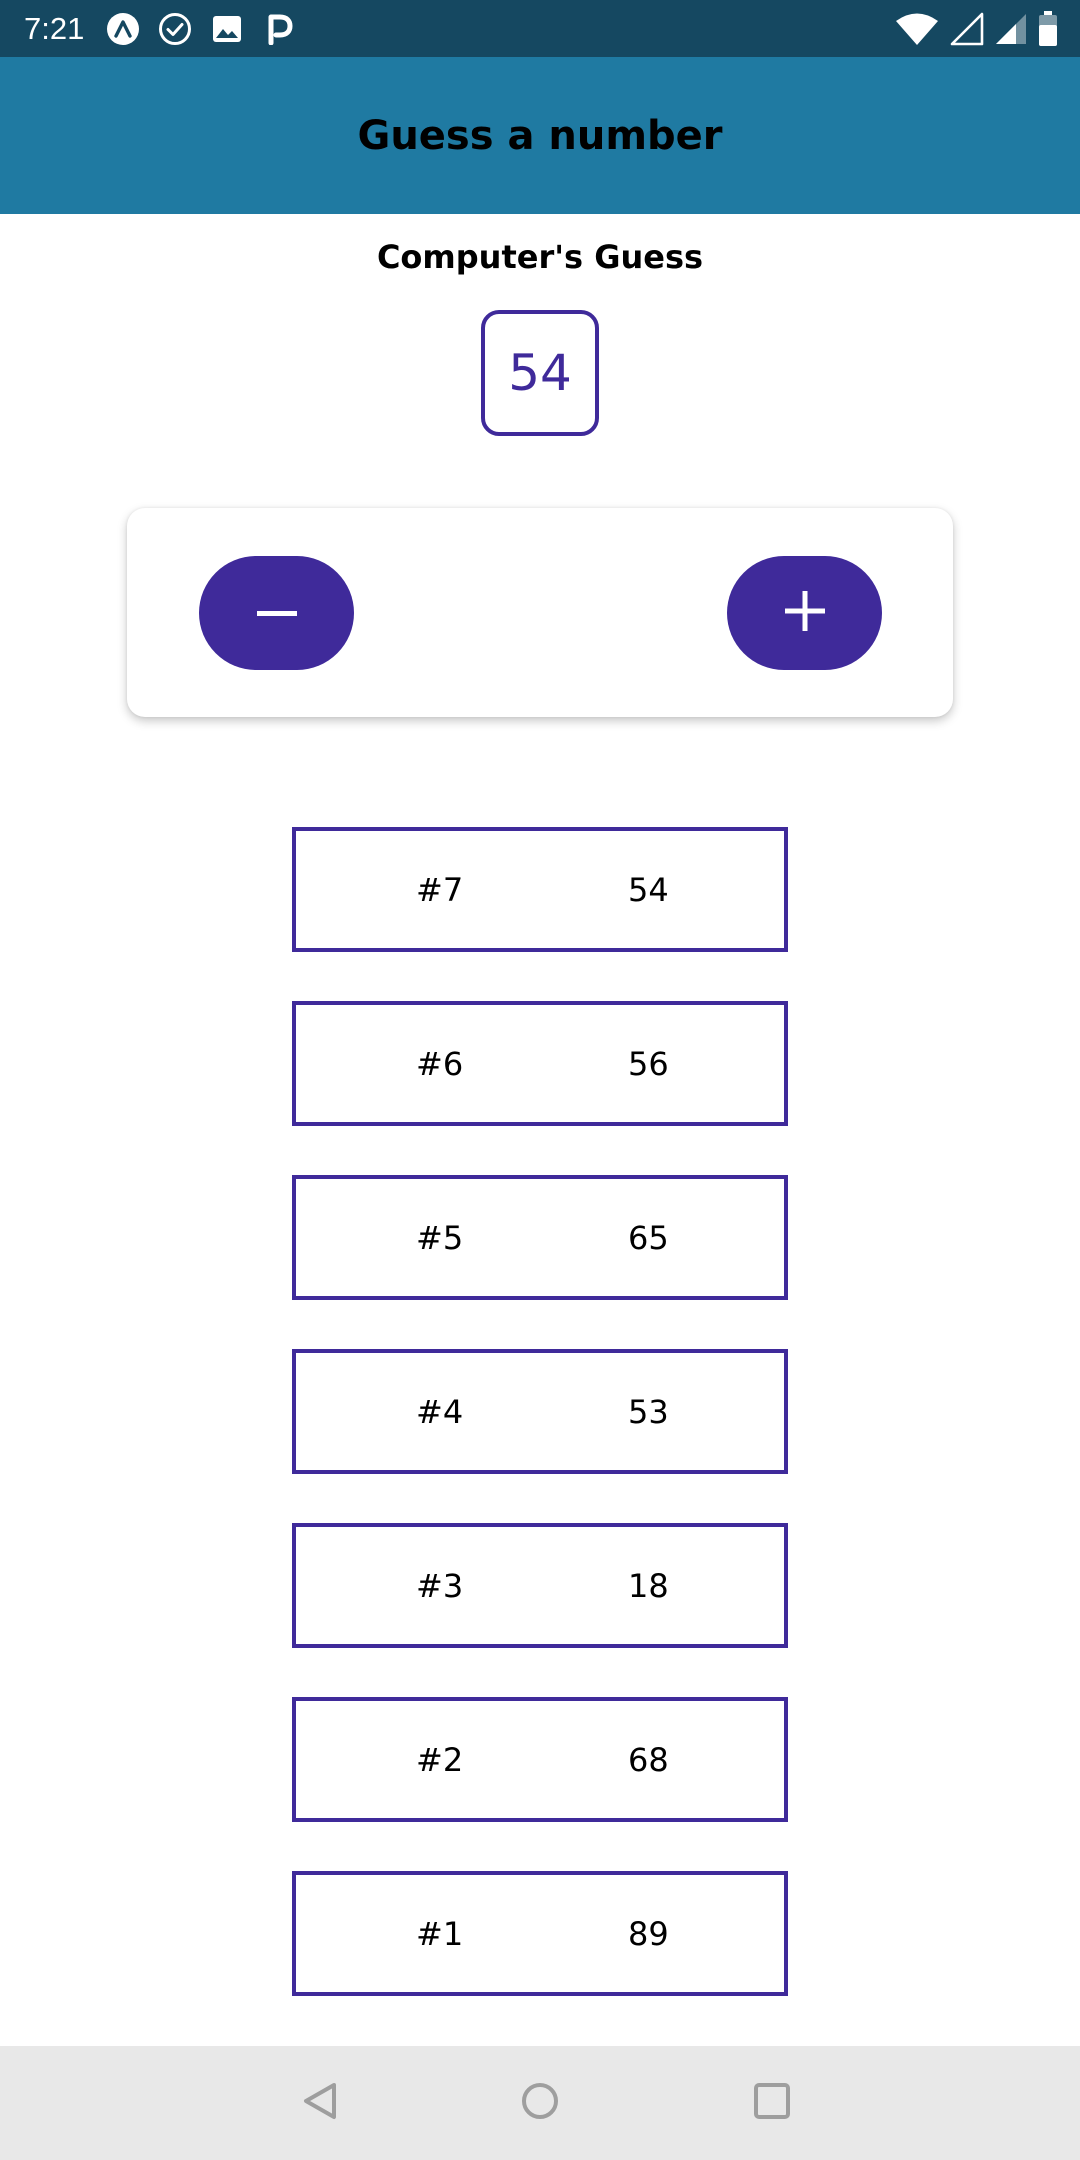 The image size is (1080, 2160). I want to click on guess-round: #4, so click(440, 1411).